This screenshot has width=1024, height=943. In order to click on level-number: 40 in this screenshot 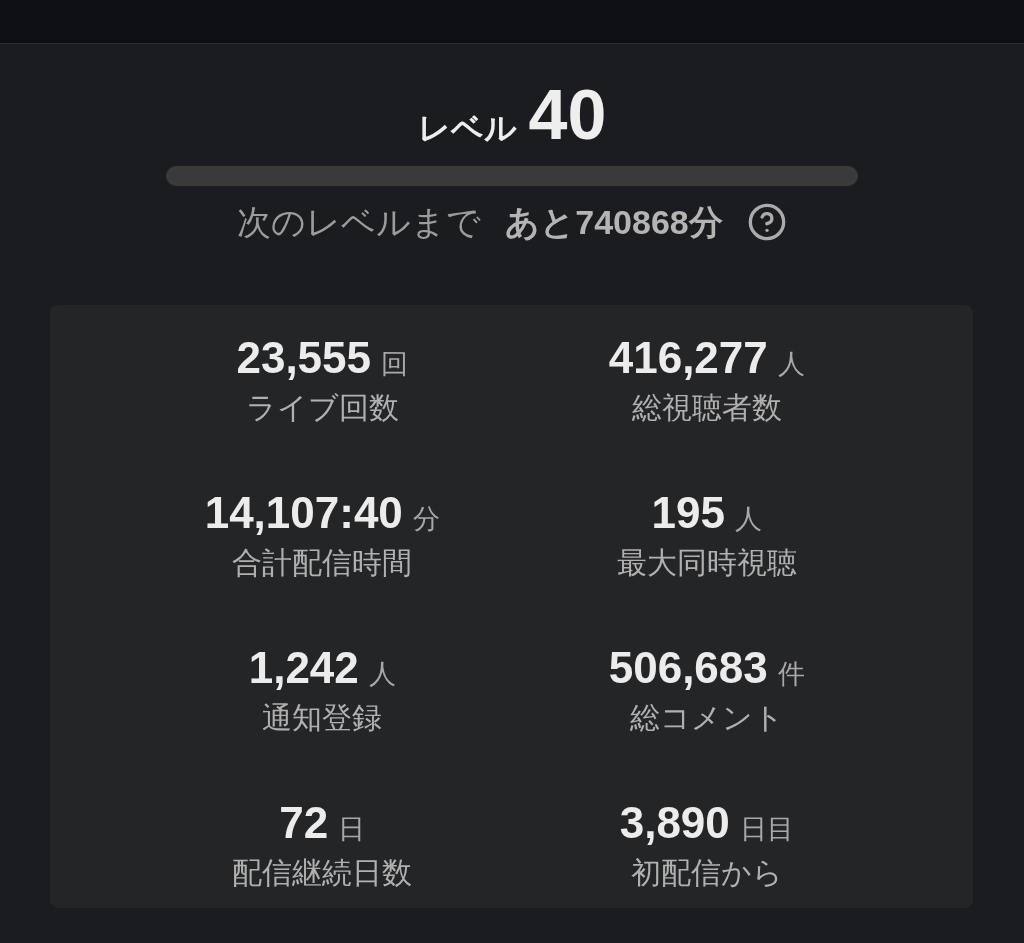, I will do `click(567, 115)`.